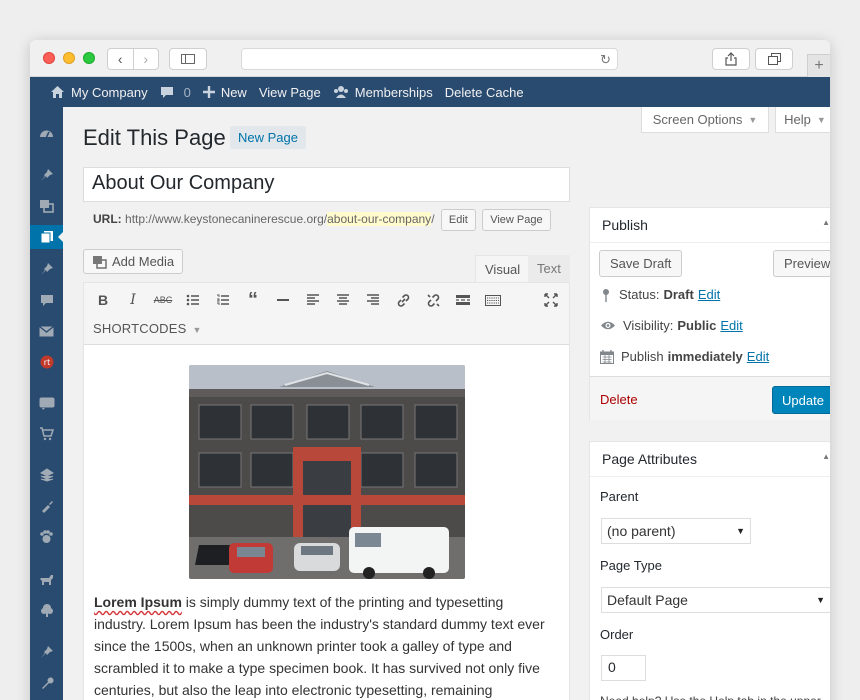 This screenshot has width=860, height=700. Describe the element at coordinates (138, 602) in the screenshot. I see `body-bold-text: Lorem Ipsum` at that location.